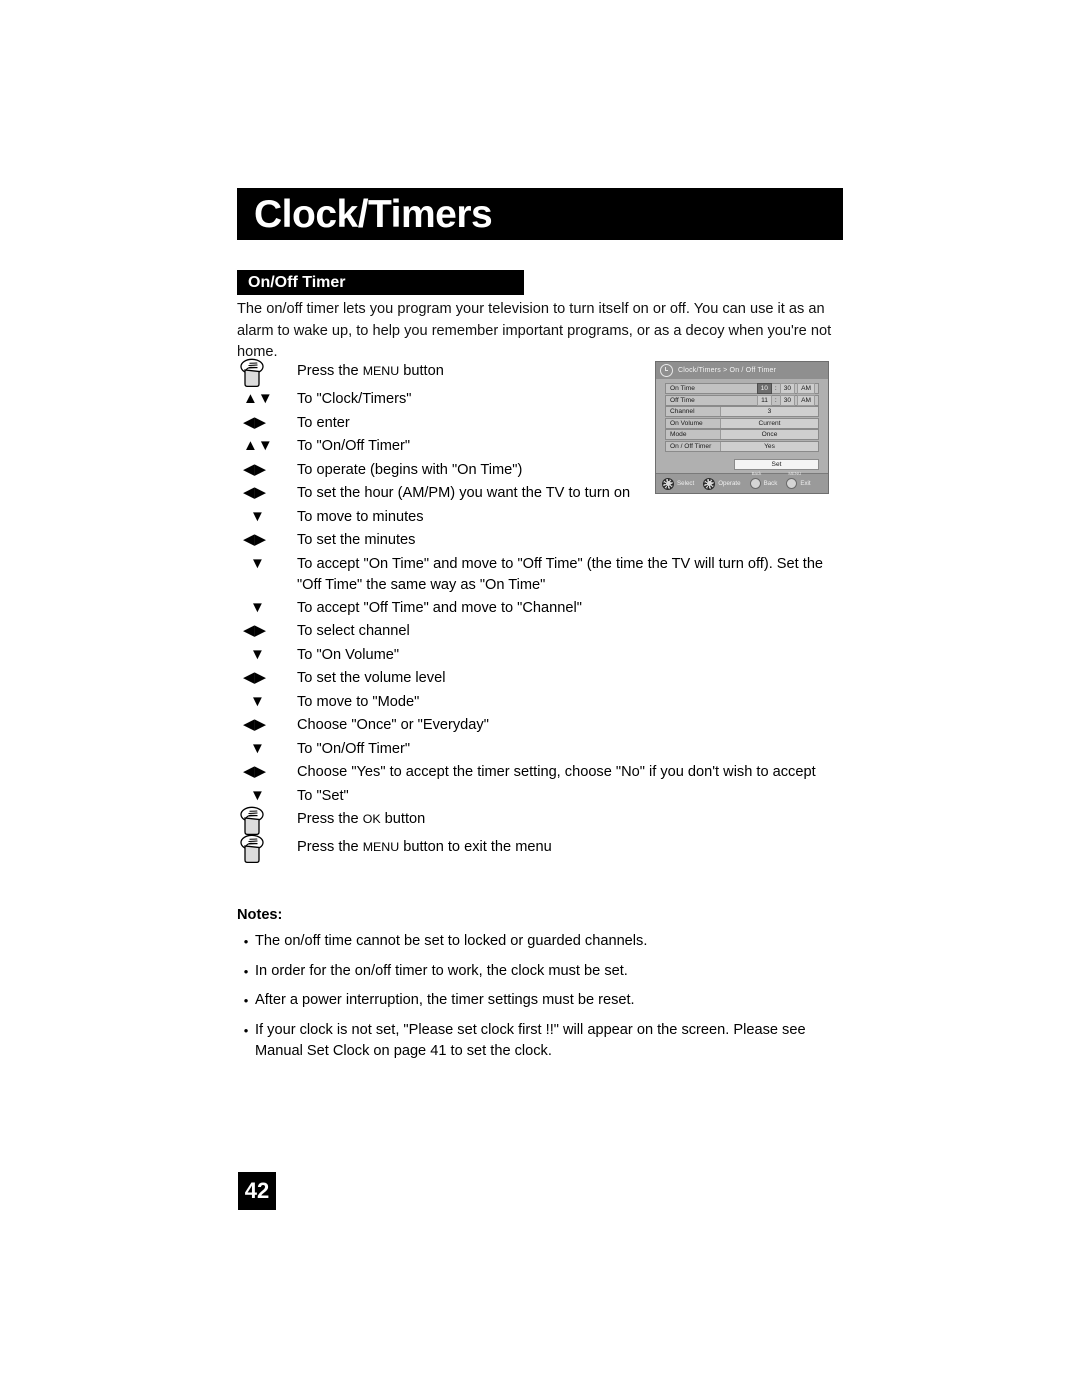 The width and height of the screenshot is (1080, 1397). Describe the element at coordinates (686, 423) in the screenshot. I see `osd-setting-label: On Volume` at that location.